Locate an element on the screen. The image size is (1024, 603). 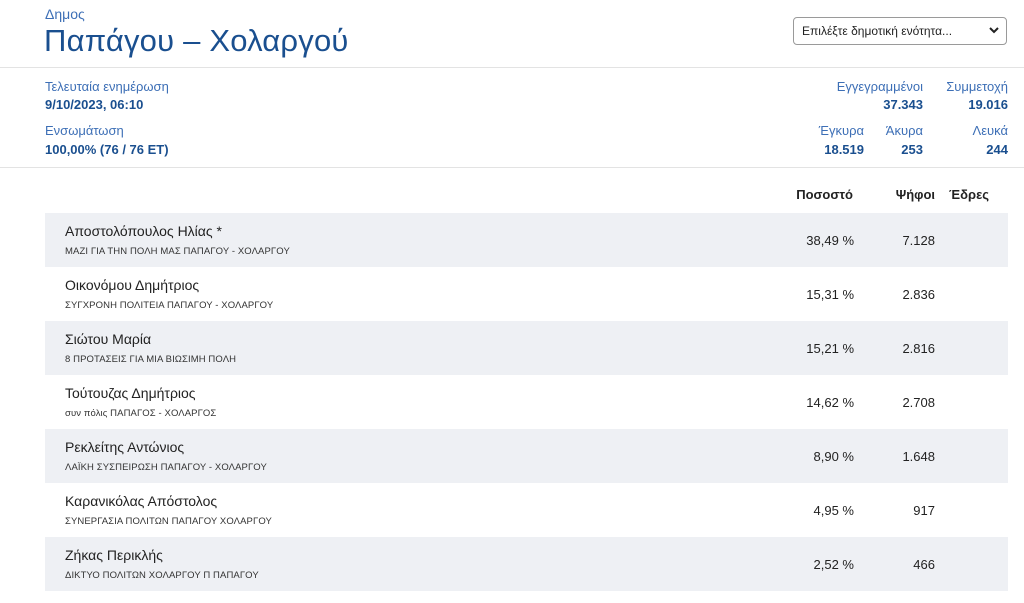
chevron-down-icon is located at coordinates (994, 30).